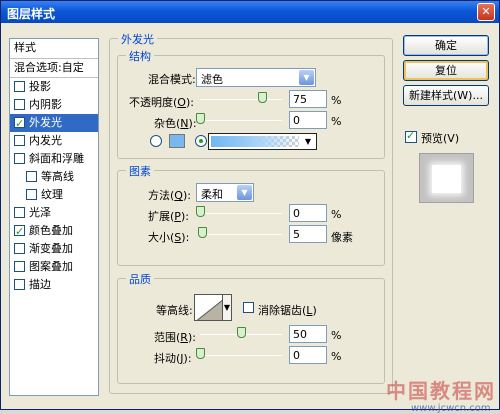 The image size is (500, 414). Describe the element at coordinates (159, 216) in the screenshot. I see `spread-label-text: 扩展` at that location.